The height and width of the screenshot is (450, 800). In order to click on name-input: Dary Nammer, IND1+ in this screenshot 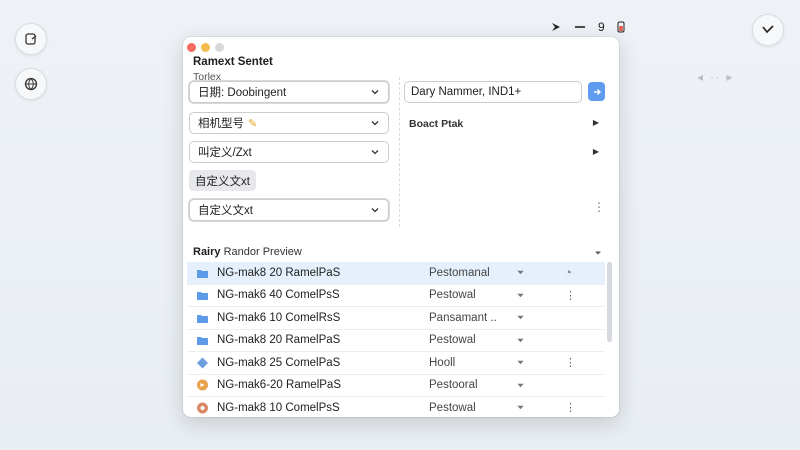, I will do `click(493, 92)`.